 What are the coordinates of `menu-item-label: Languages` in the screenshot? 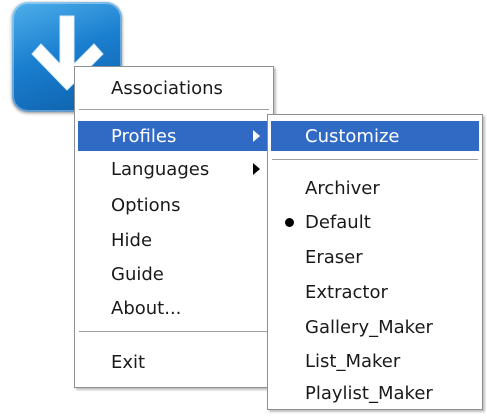 It's located at (160, 169).